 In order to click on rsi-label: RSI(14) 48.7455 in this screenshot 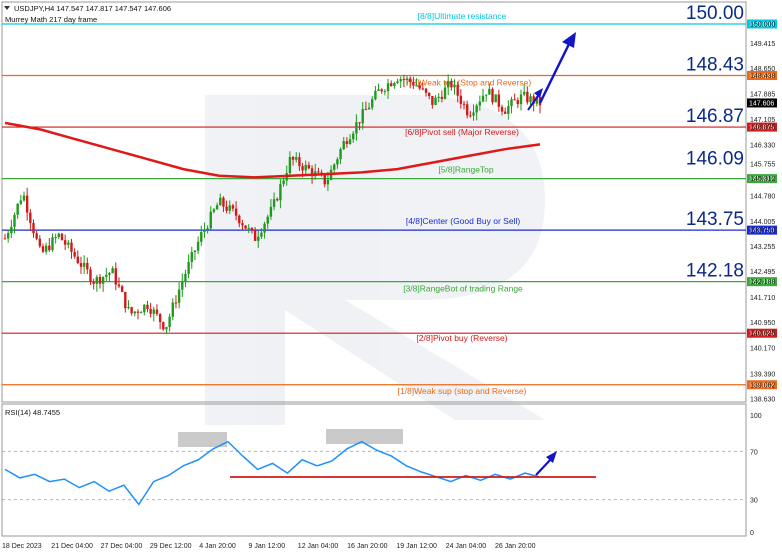, I will do `click(32, 412)`.